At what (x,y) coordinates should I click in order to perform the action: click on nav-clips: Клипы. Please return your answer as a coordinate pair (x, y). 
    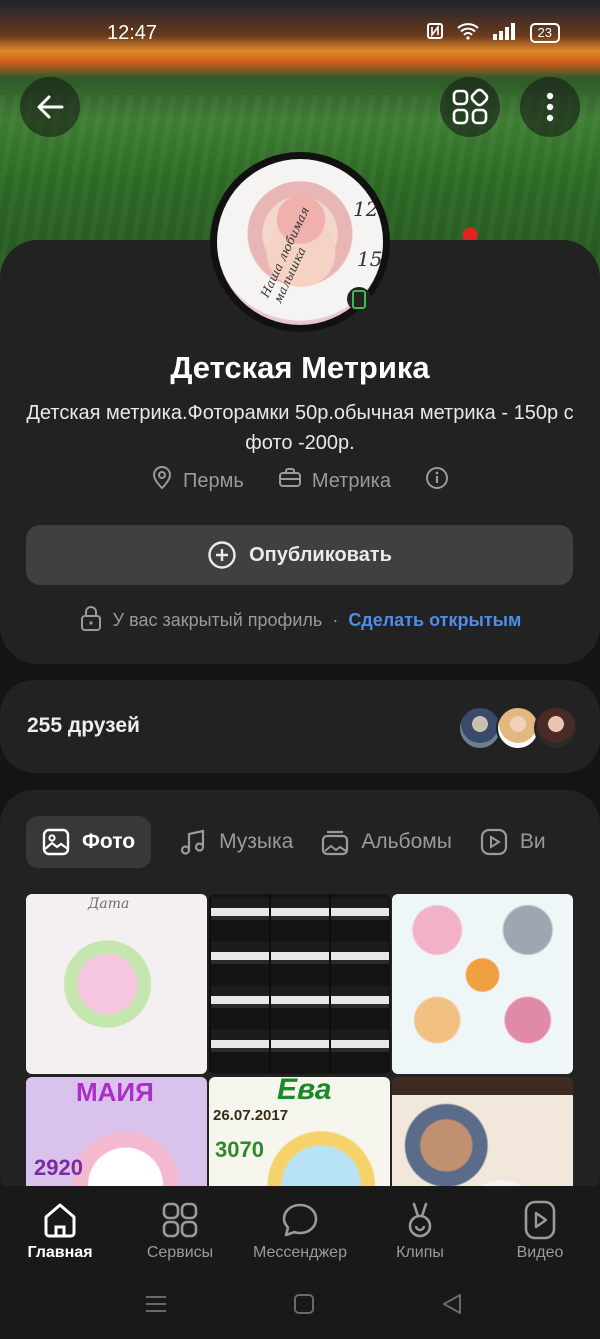
    Looking at the image, I should click on (420, 1229).